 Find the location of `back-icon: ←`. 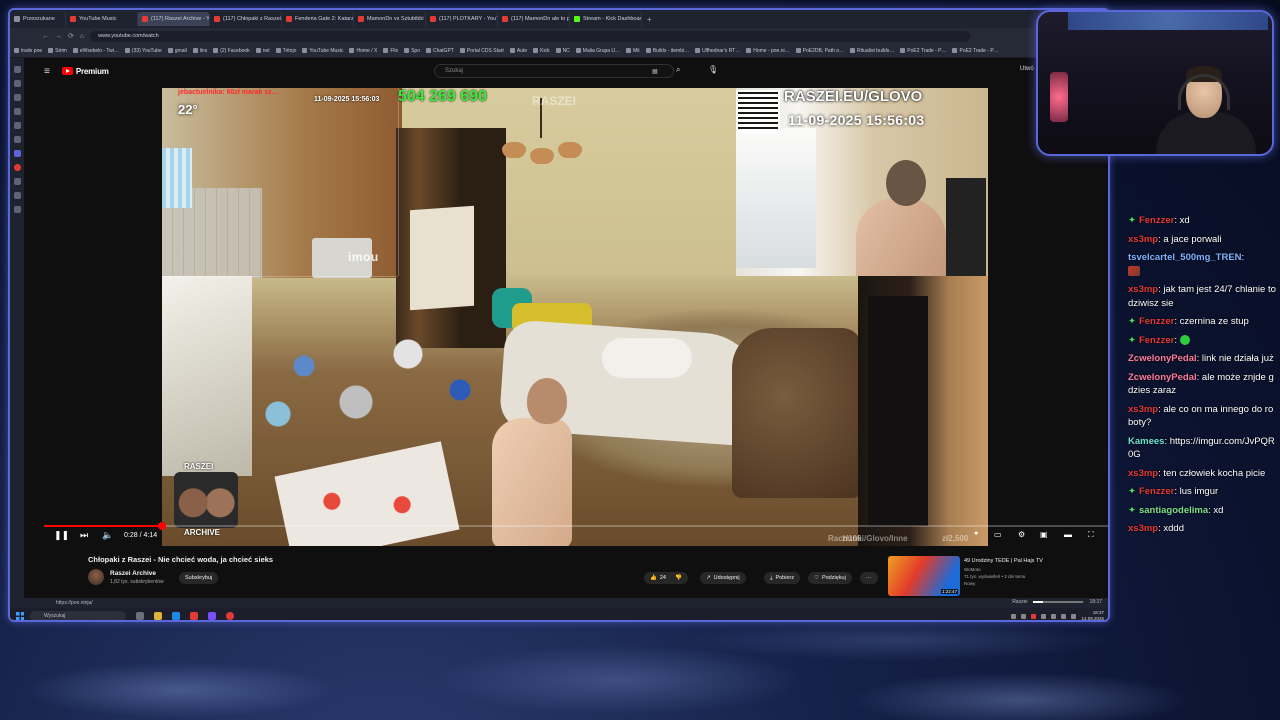

back-icon: ← is located at coordinates (45, 36).